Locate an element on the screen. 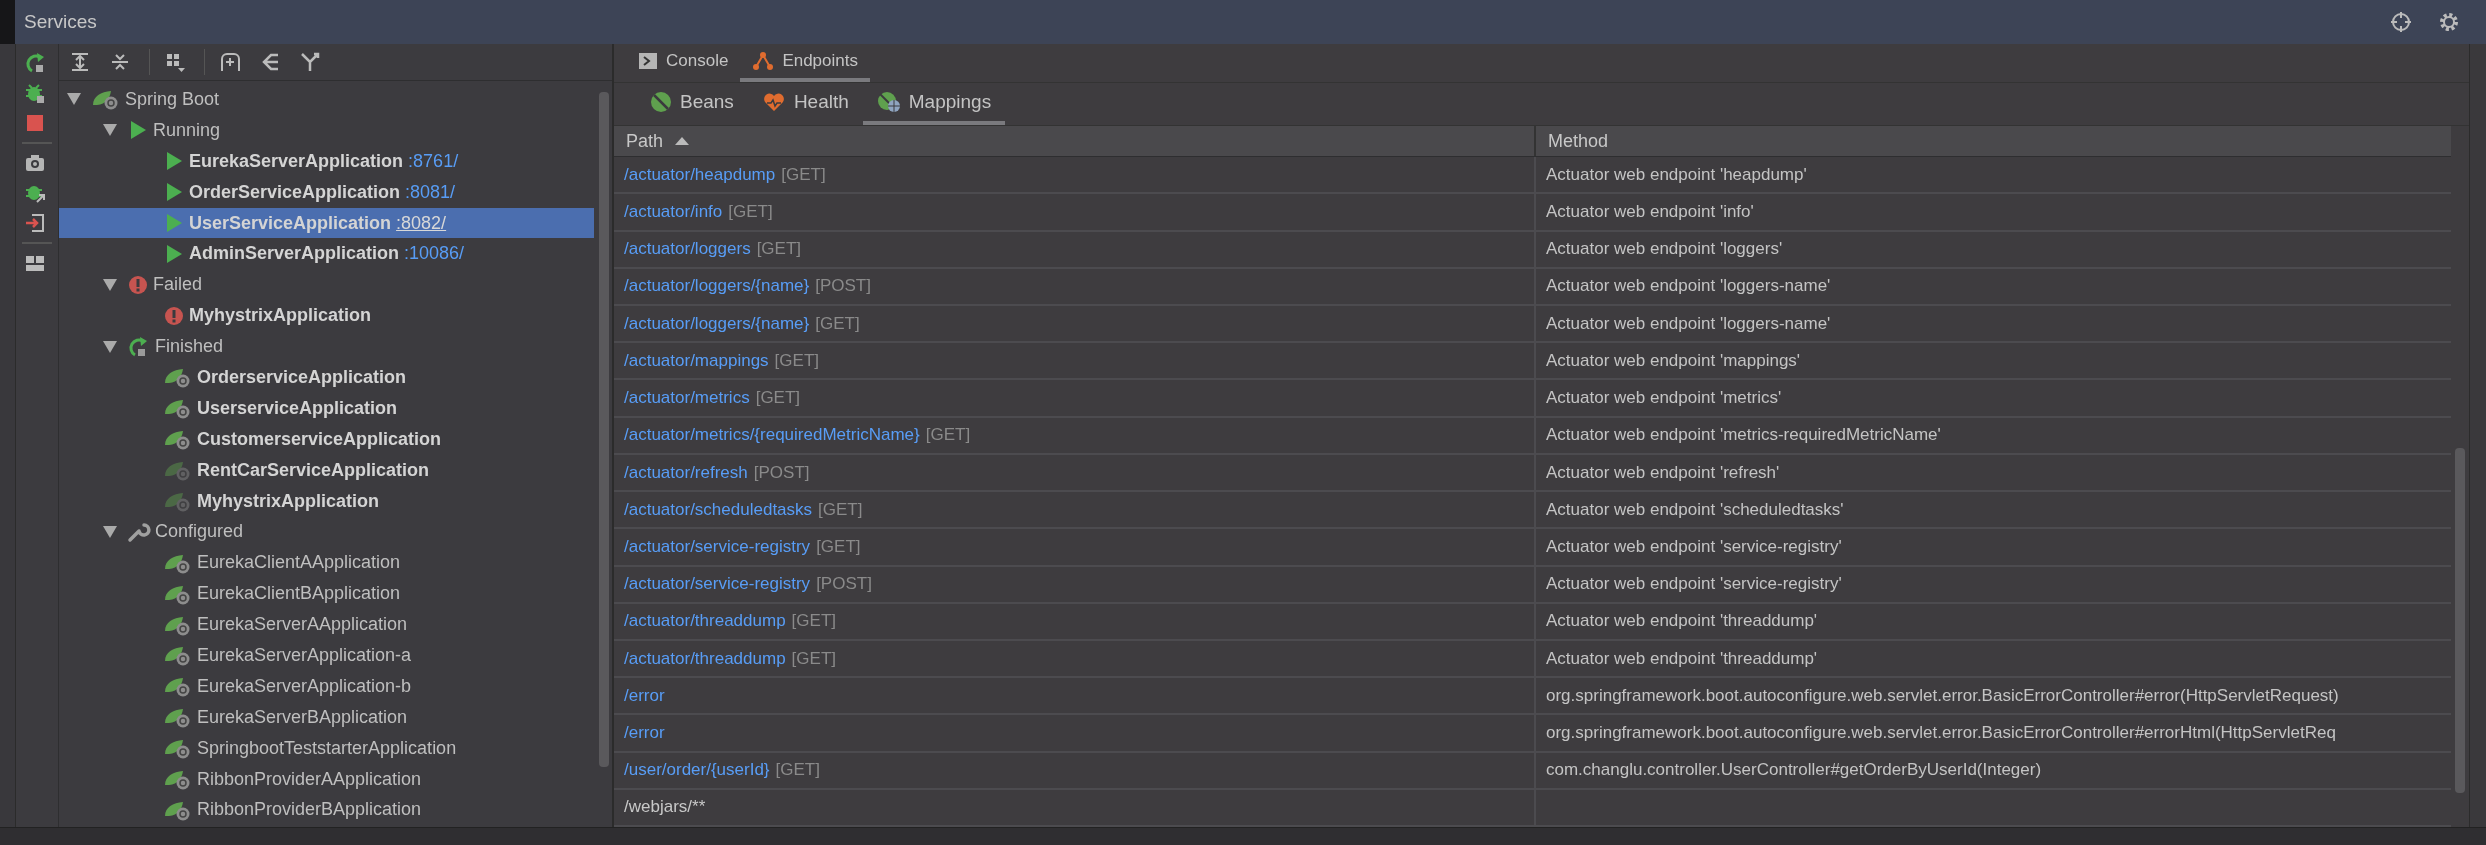 This screenshot has width=2486, height=845. path-link: /actuator/scheduledtasks is located at coordinates (718, 509).